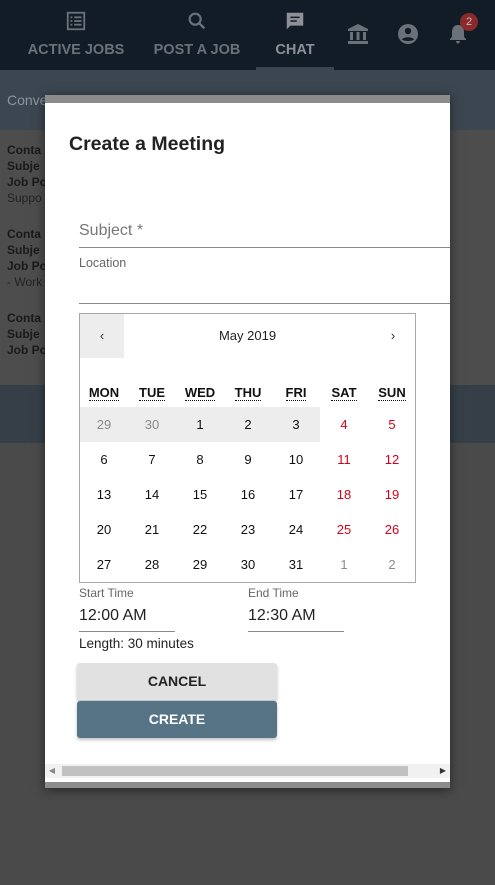  I want to click on scrollbar-thumb, so click(235, 771).